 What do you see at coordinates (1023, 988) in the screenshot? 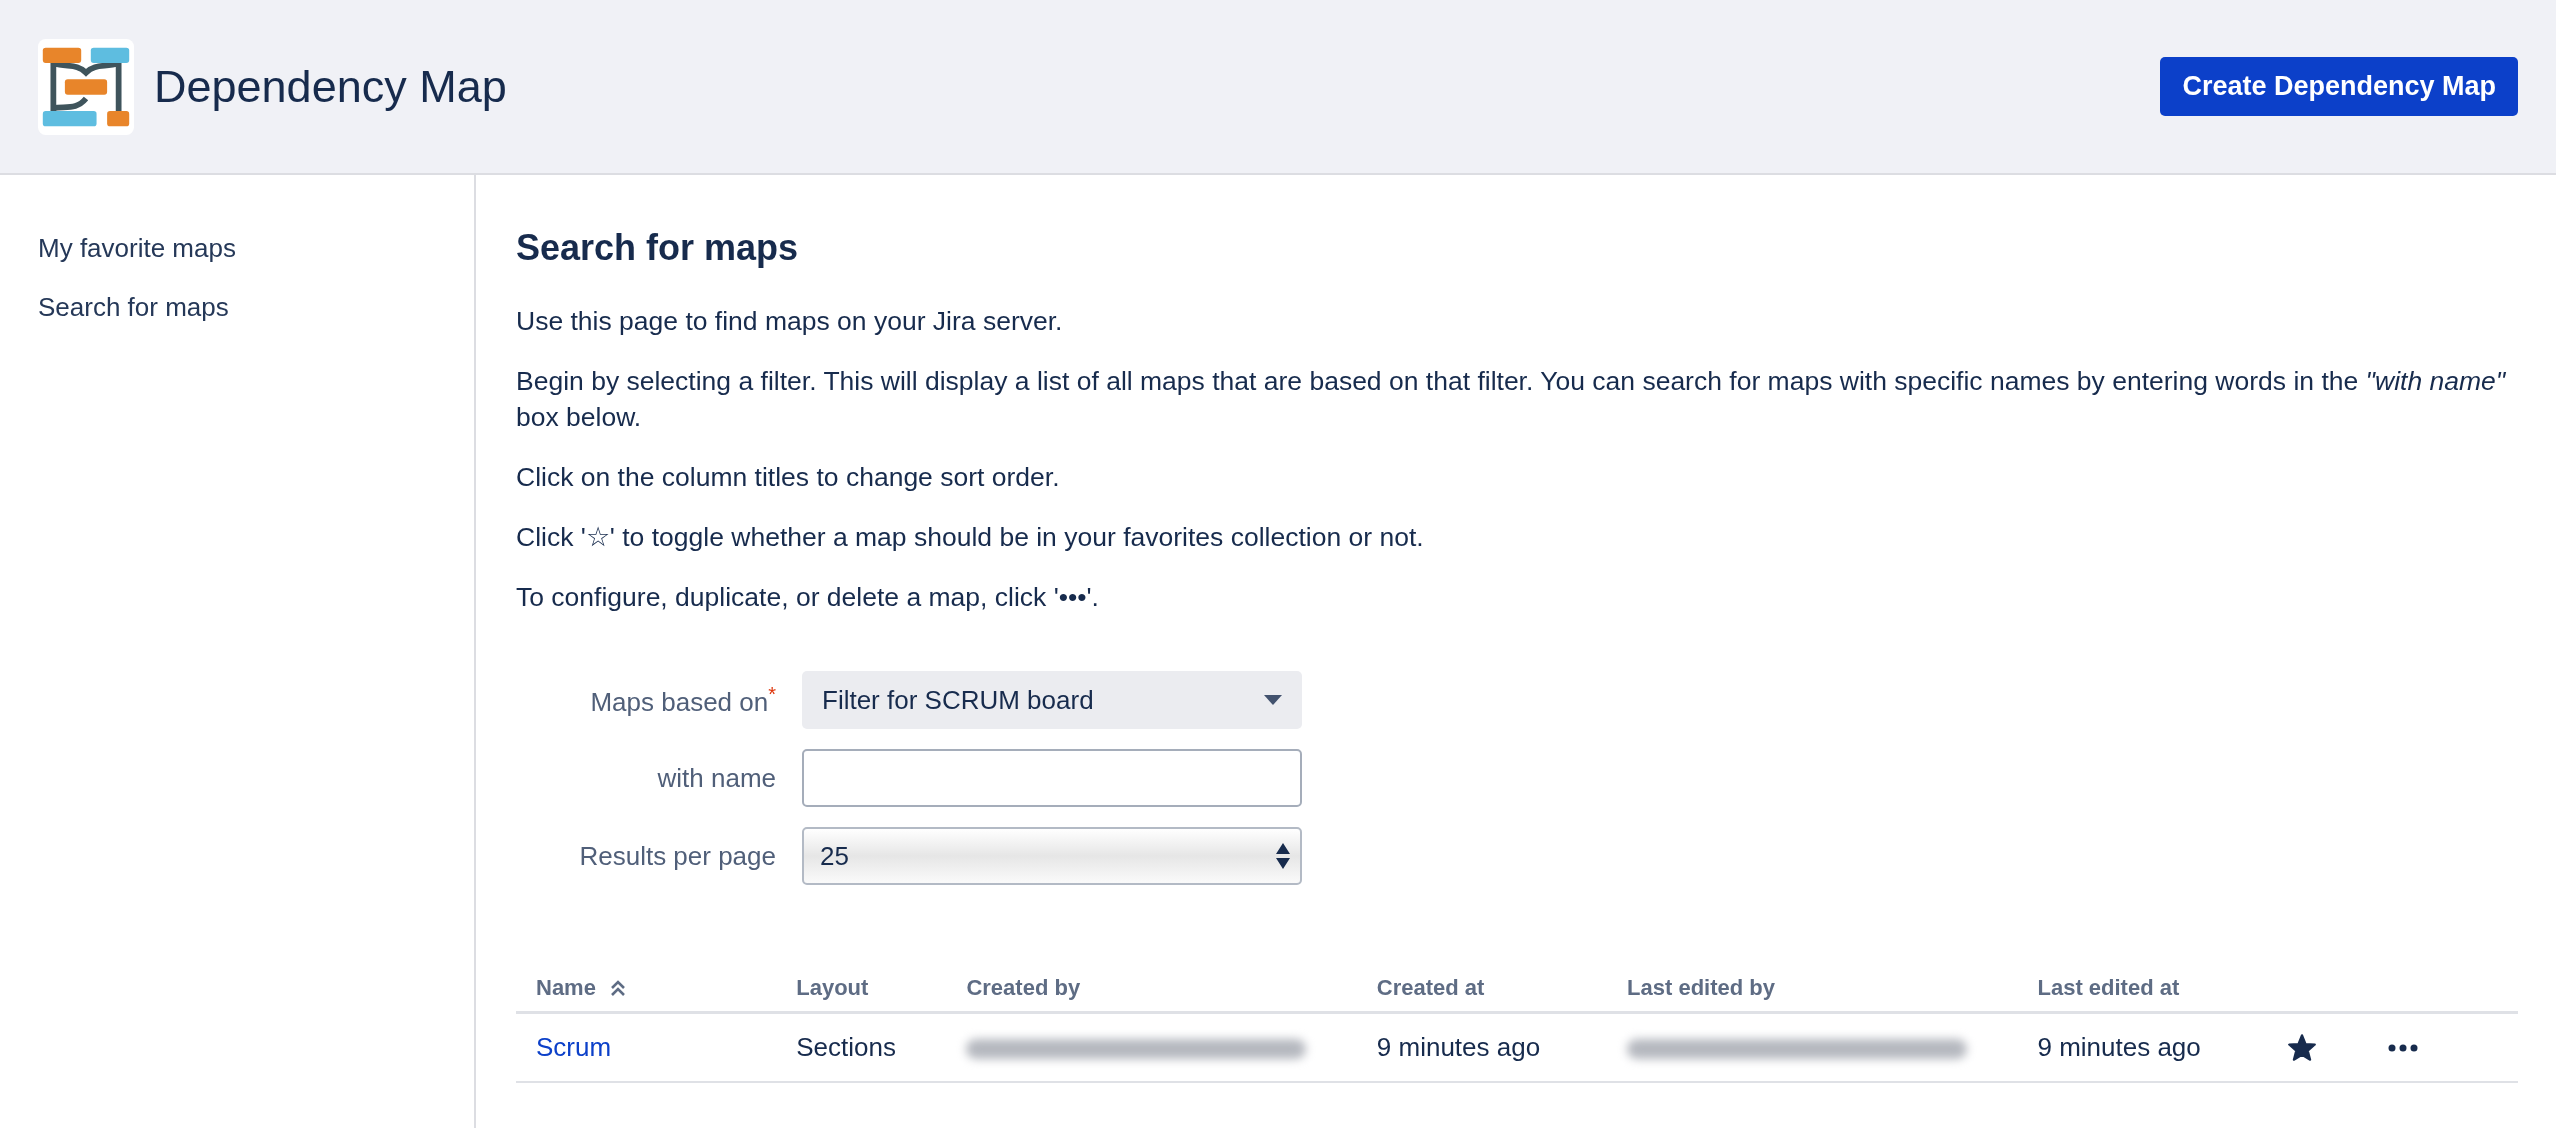
I see `column-header: Created by` at bounding box center [1023, 988].